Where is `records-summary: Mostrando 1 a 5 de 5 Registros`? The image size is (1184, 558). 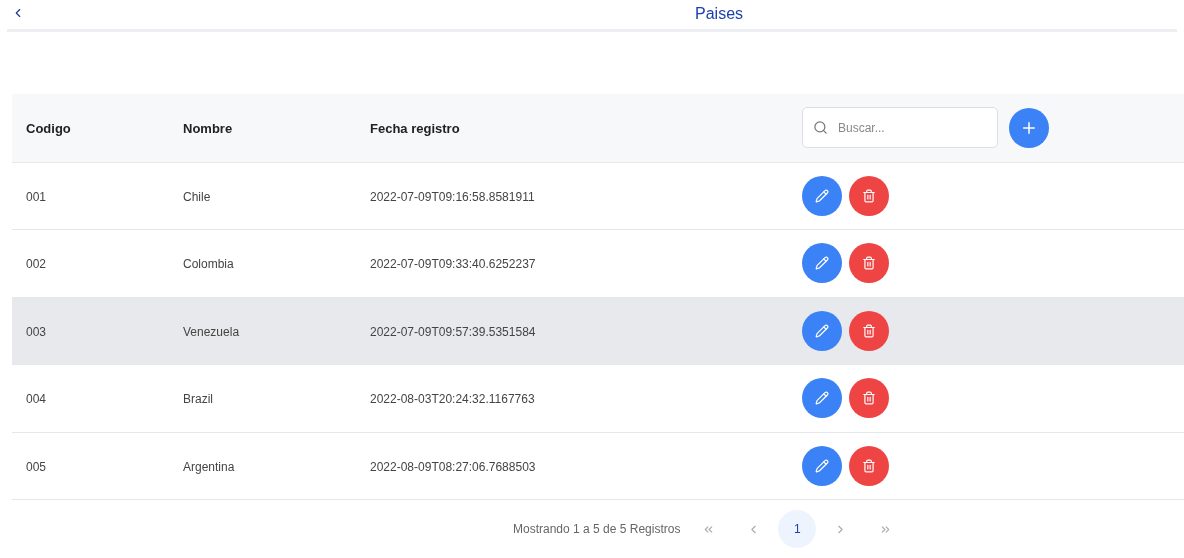
records-summary: Mostrando 1 a 5 de 5 Registros is located at coordinates (597, 529).